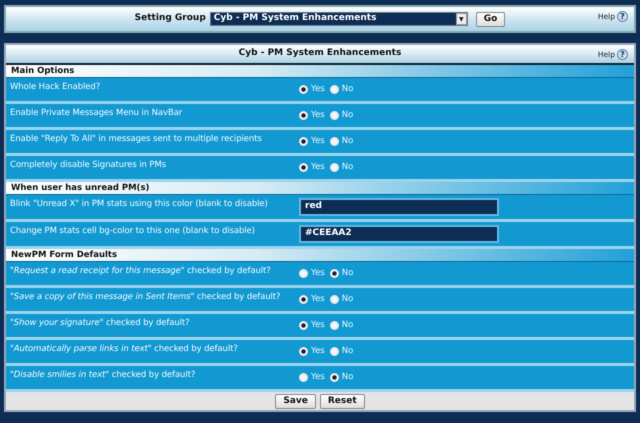  Describe the element at coordinates (399, 207) in the screenshot. I see `text-input: red` at that location.